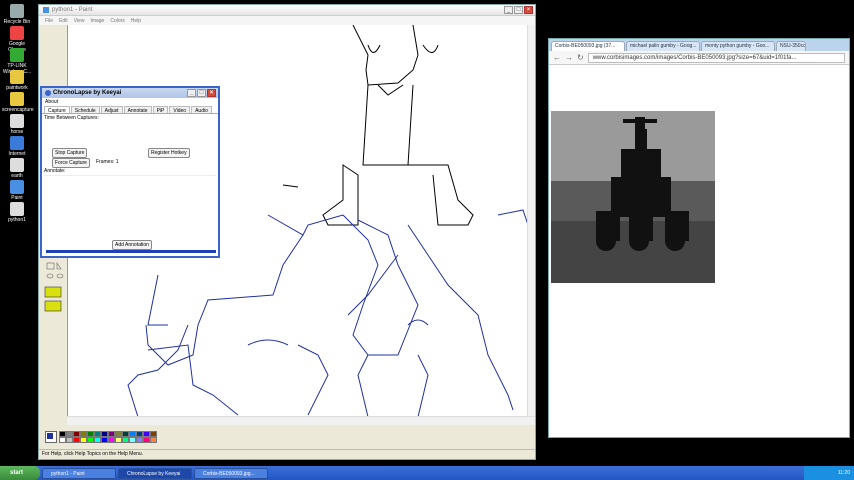  Describe the element at coordinates (130, 93) in the screenshot. I see `chronolapse-titlebar: ChronoLapse by Keeyai _ □ ×` at that location.